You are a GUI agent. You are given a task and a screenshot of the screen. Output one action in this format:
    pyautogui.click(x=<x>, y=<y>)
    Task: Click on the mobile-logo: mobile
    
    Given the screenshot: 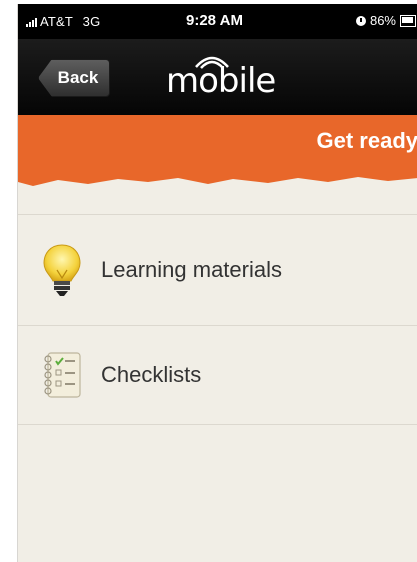 What is the action you would take?
    pyautogui.click(x=226, y=77)
    